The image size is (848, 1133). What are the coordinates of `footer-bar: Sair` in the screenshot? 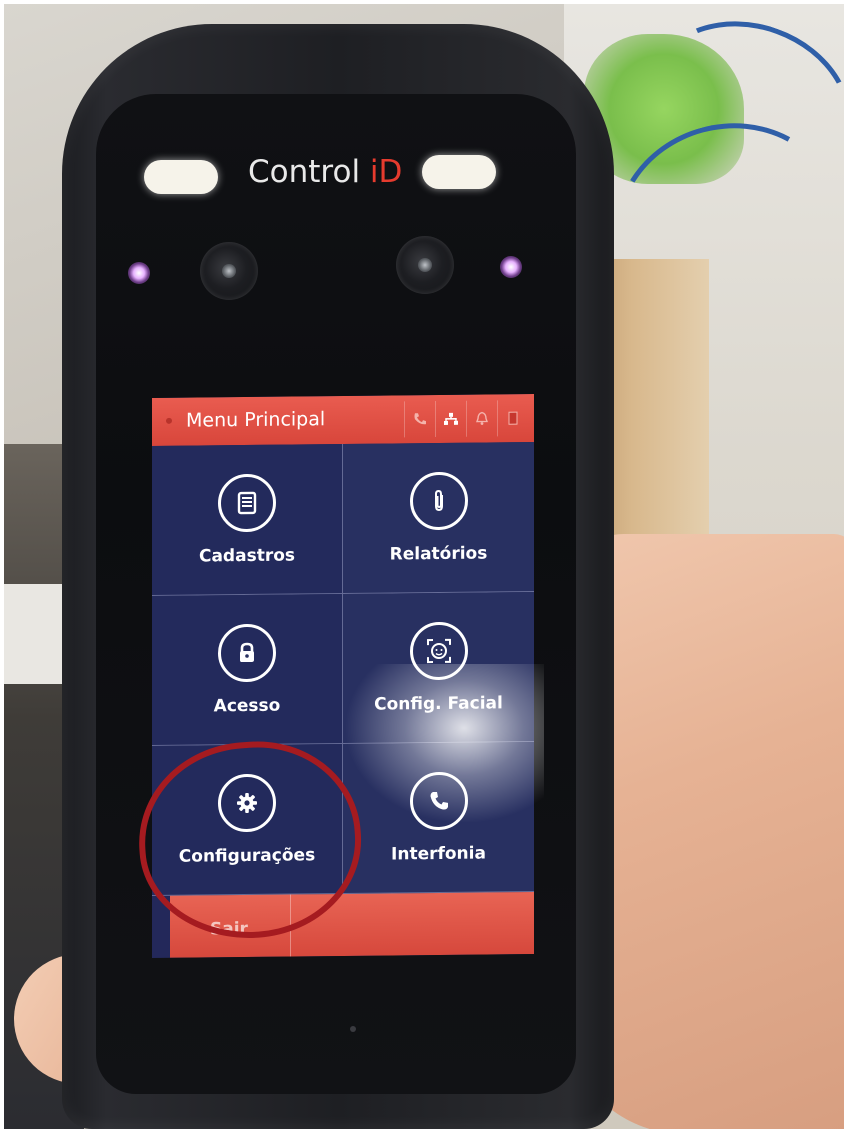 It's located at (352, 924).